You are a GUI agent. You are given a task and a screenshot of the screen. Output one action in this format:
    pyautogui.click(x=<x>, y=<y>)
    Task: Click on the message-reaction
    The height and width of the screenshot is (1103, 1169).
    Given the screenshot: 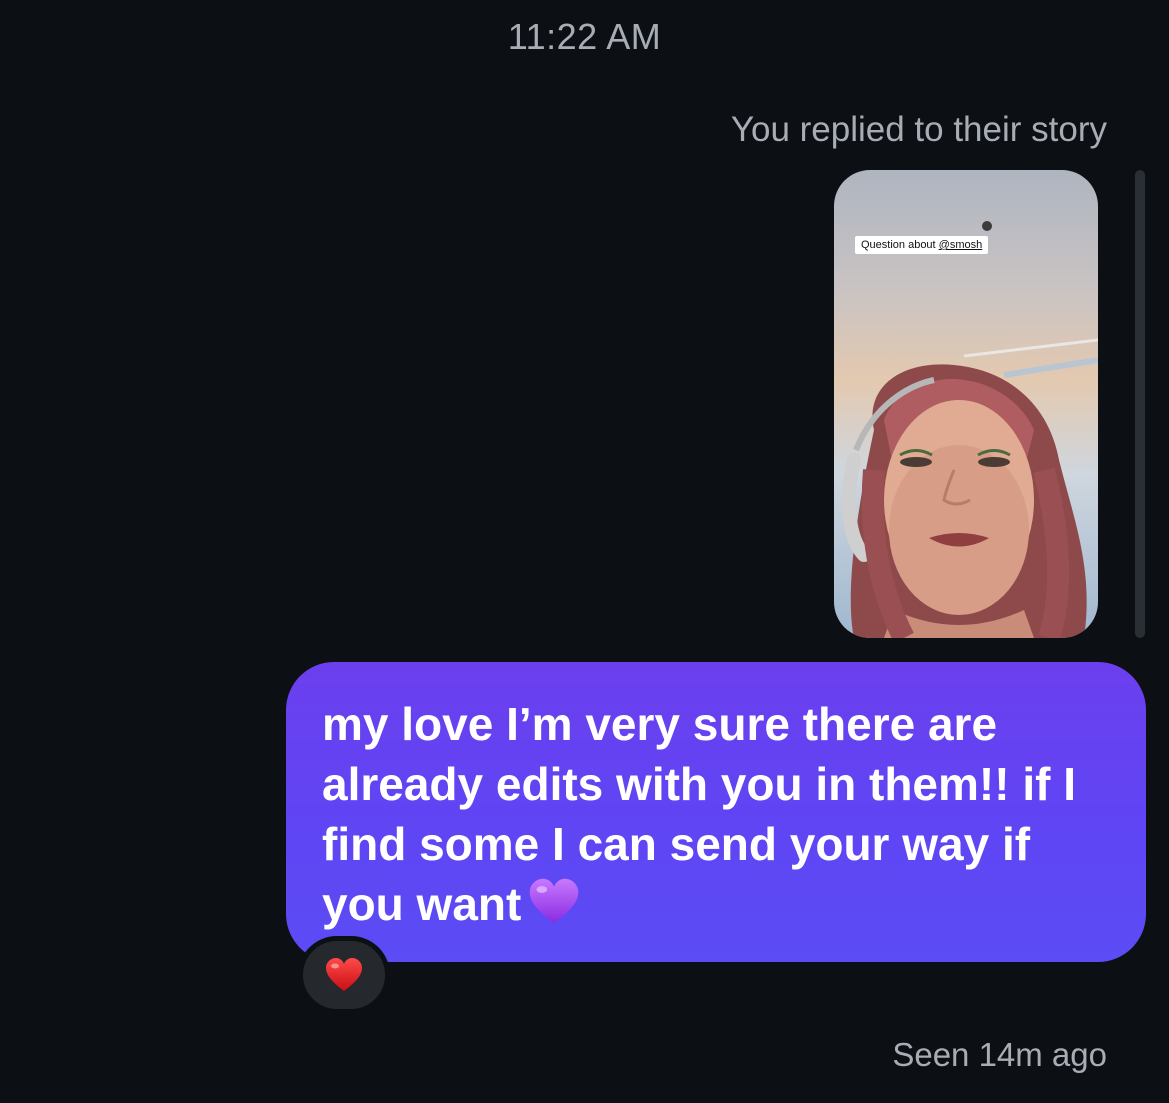 What is the action you would take?
    pyautogui.click(x=344, y=975)
    